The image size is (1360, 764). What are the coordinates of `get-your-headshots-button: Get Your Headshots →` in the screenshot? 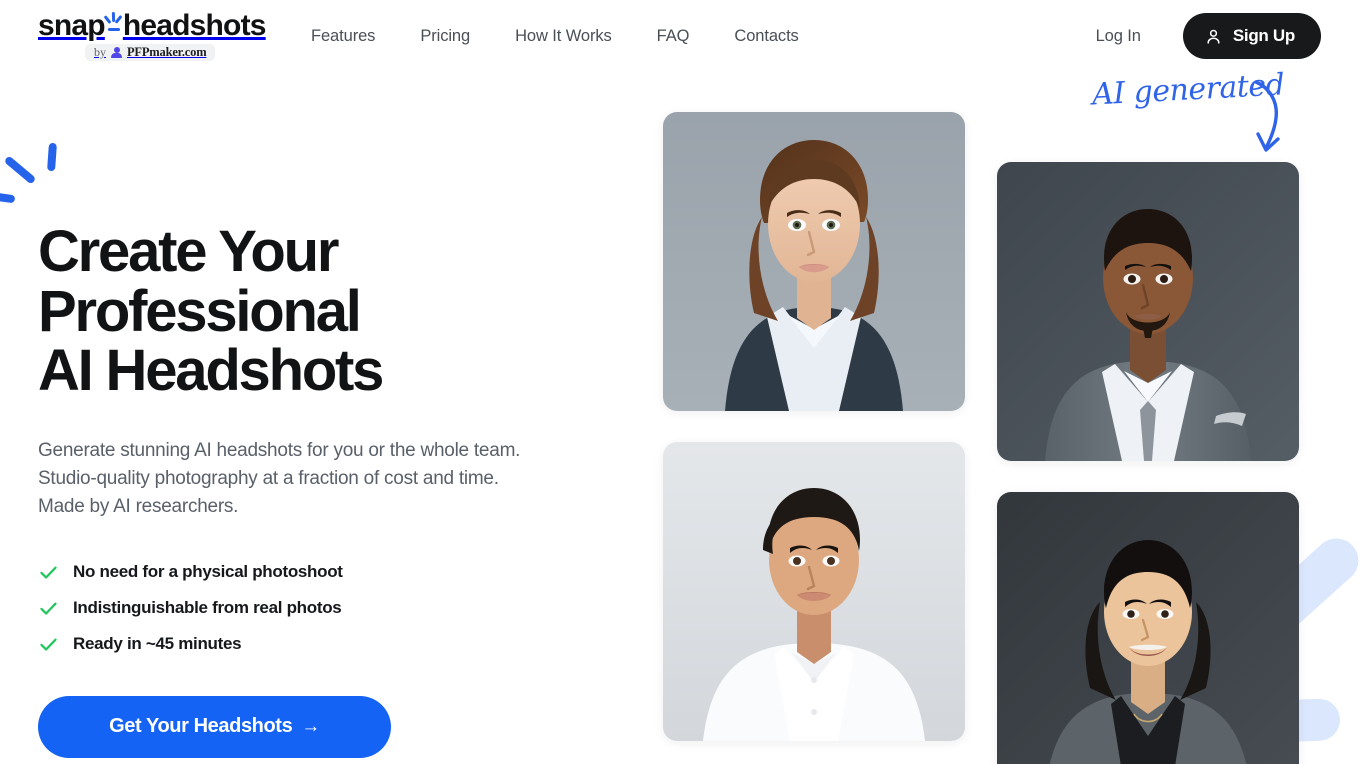 It's located at (214, 726).